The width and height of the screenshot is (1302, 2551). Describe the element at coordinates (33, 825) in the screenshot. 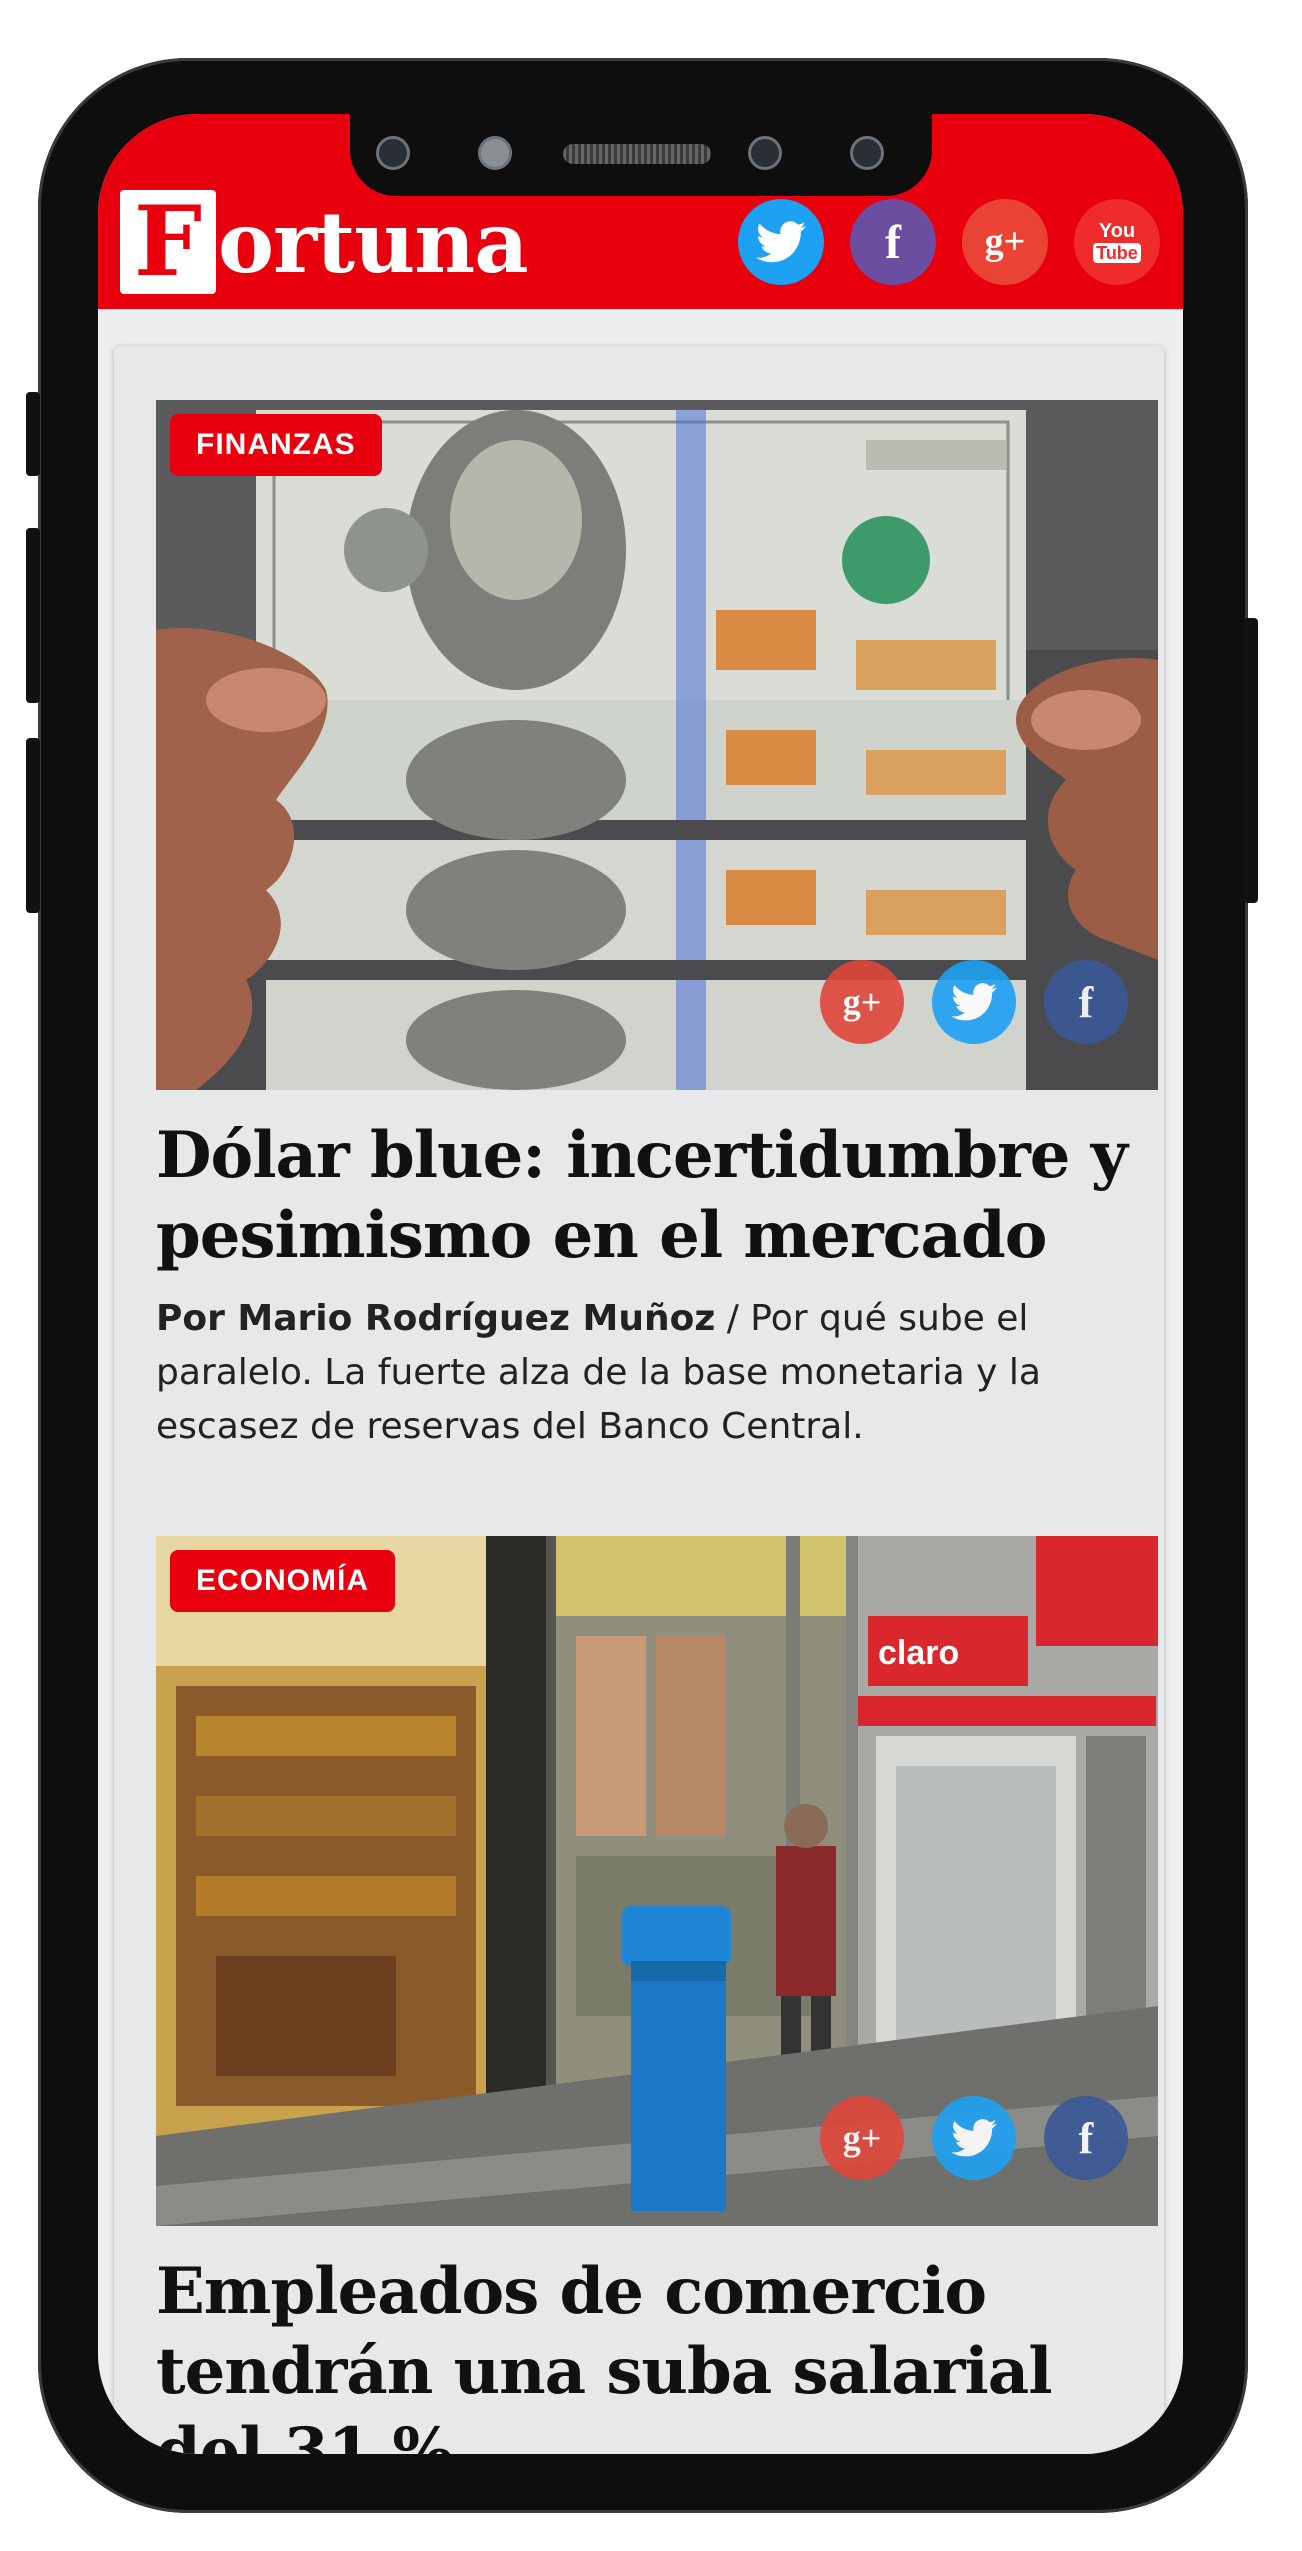

I see `volume-down-button` at that location.